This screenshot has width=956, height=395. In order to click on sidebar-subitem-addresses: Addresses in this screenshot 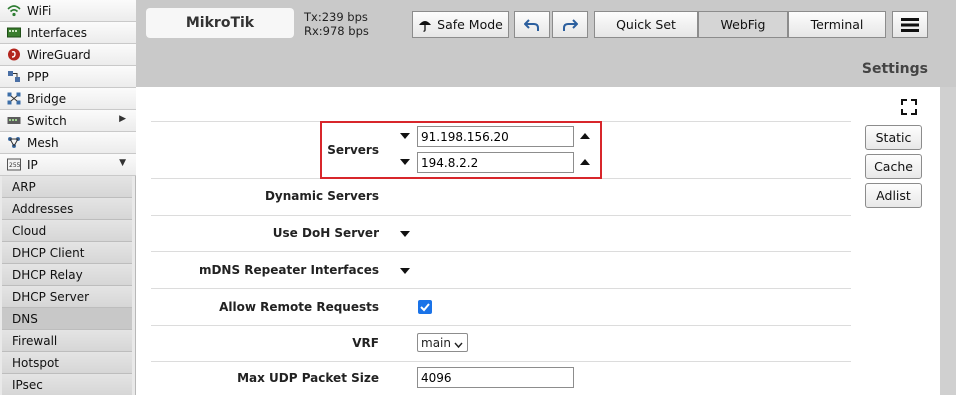, I will do `click(67, 209)`.